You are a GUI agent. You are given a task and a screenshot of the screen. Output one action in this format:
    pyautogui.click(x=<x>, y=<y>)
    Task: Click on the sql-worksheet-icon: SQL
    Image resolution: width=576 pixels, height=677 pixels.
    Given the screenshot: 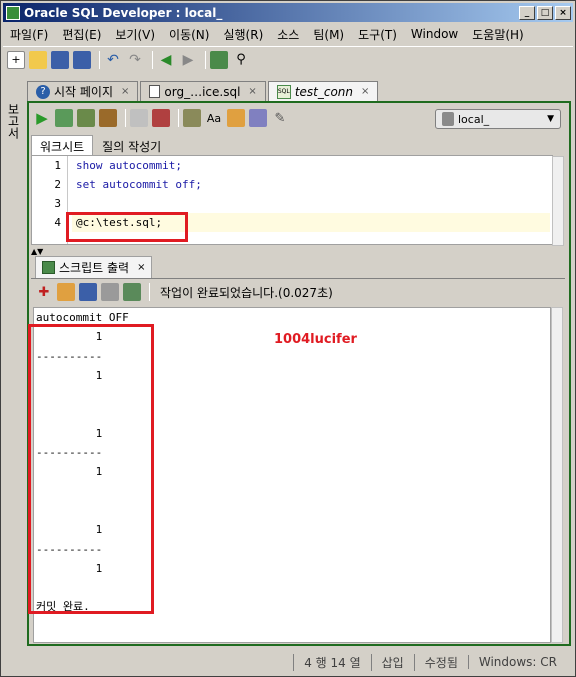 What is the action you would take?
    pyautogui.click(x=283, y=91)
    